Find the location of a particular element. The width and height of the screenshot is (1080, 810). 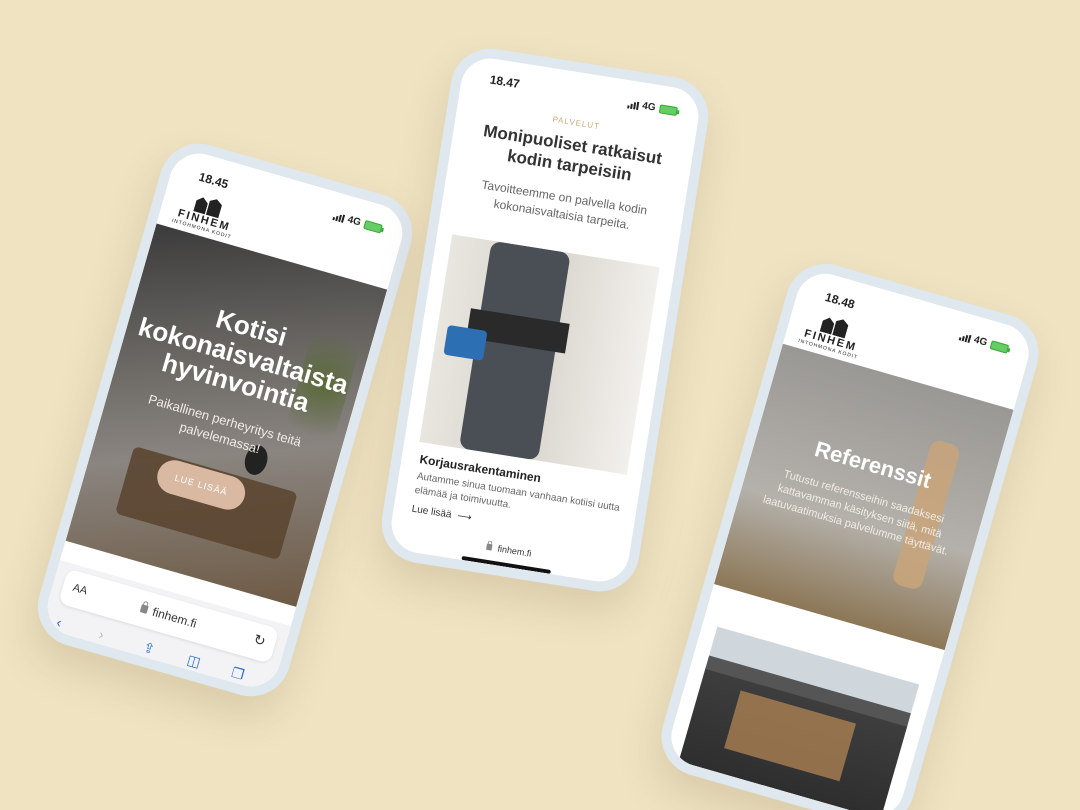

drill-icon is located at coordinates (465, 342).